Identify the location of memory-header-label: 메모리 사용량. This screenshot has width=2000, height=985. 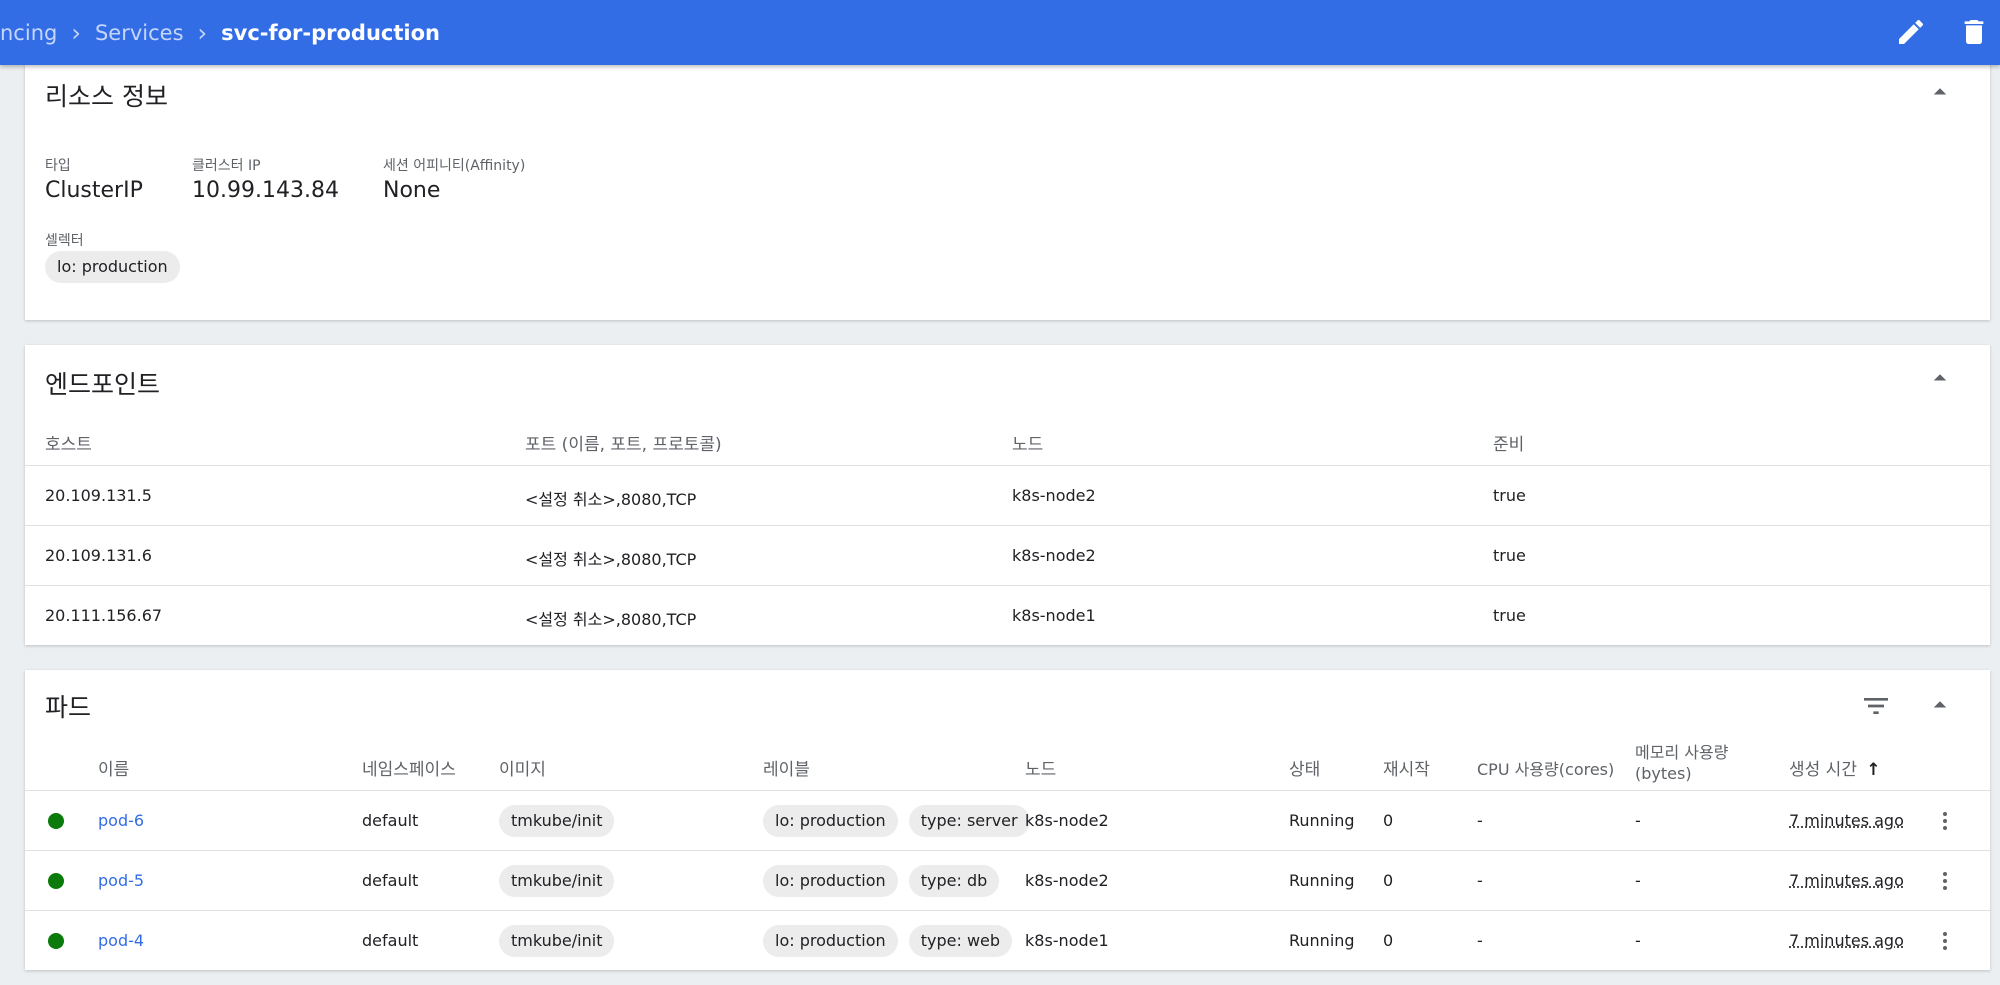
(1682, 752).